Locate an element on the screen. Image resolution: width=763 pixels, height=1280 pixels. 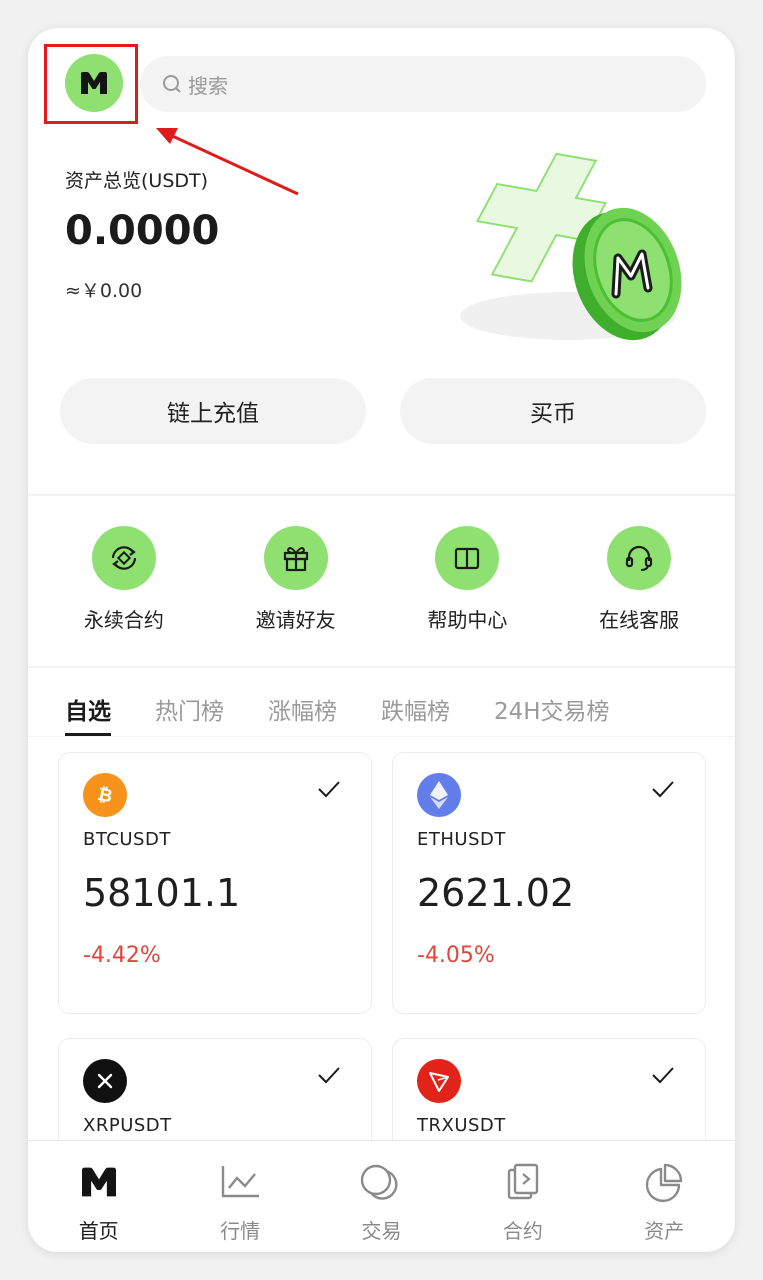
market-tabs: 自选 热门榜 涨幅榜 跌幅榜 24H交易榜 is located at coordinates (337, 714).